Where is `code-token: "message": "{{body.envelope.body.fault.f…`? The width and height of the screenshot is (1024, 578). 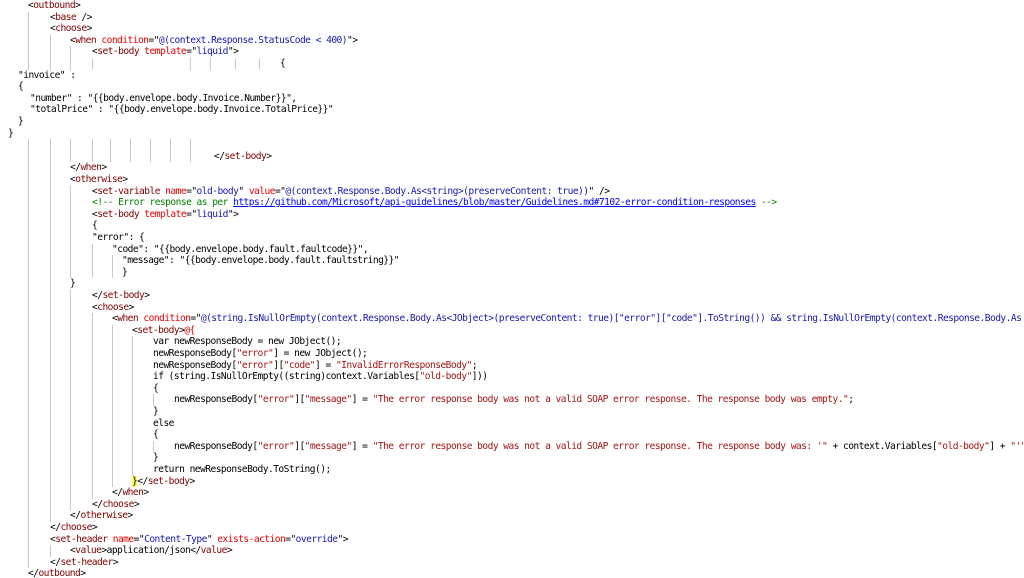 code-token: "message": "{{body.envelope.body.fault.f… is located at coordinates (261, 261).